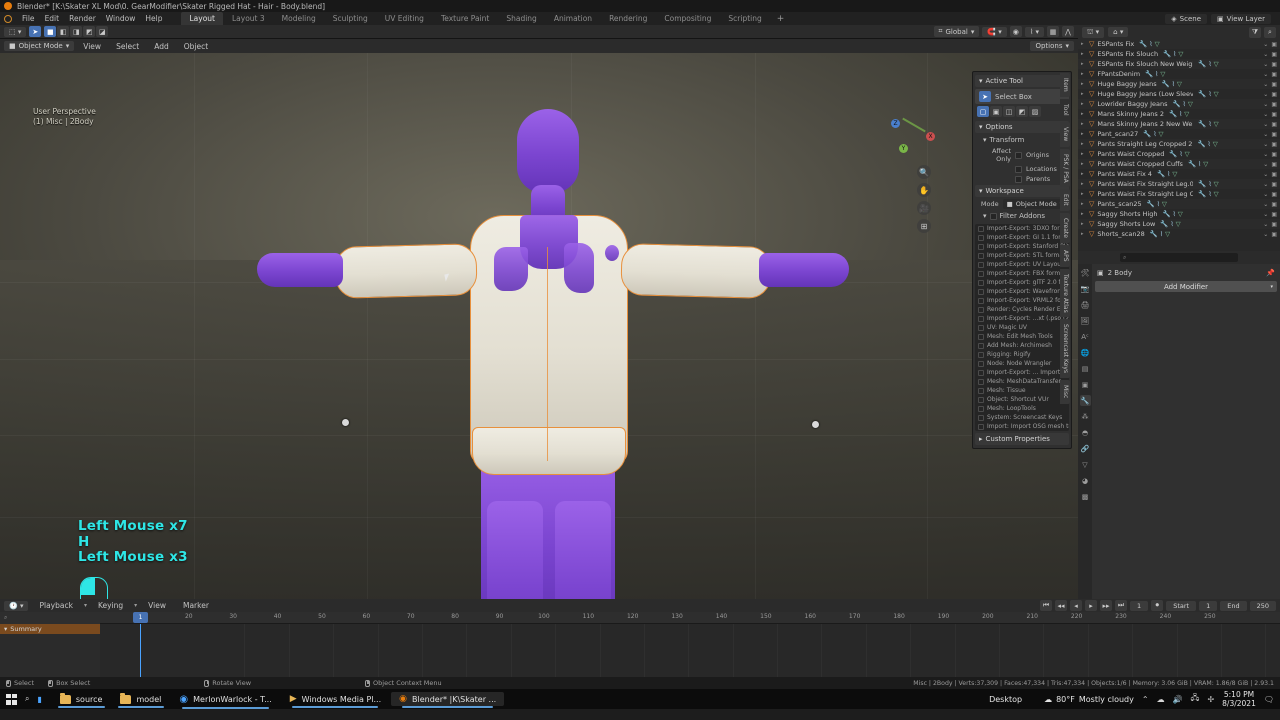 The width and height of the screenshot is (1280, 720). I want to click on tab-layout: Layout, so click(202, 18).